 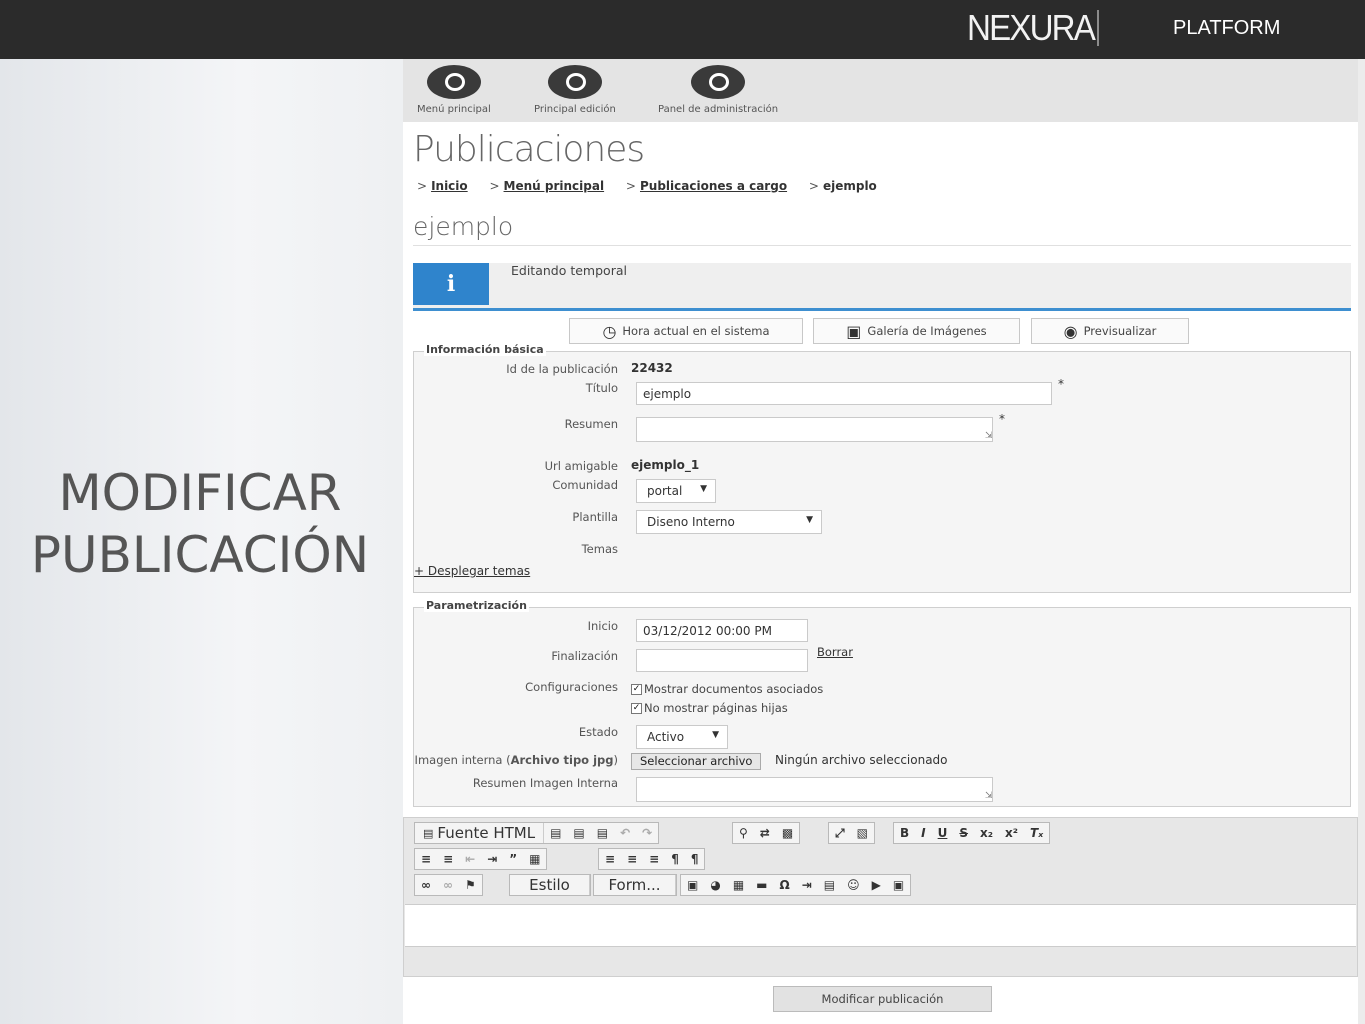 What do you see at coordinates (562, 369) in the screenshot?
I see `id-label: Id de la publicación` at bounding box center [562, 369].